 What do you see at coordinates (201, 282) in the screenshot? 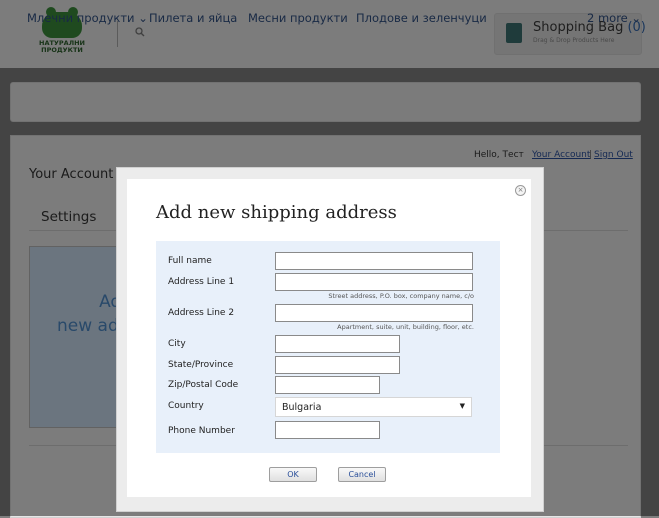
I see `address-line-1-label: Address Line 1` at bounding box center [201, 282].